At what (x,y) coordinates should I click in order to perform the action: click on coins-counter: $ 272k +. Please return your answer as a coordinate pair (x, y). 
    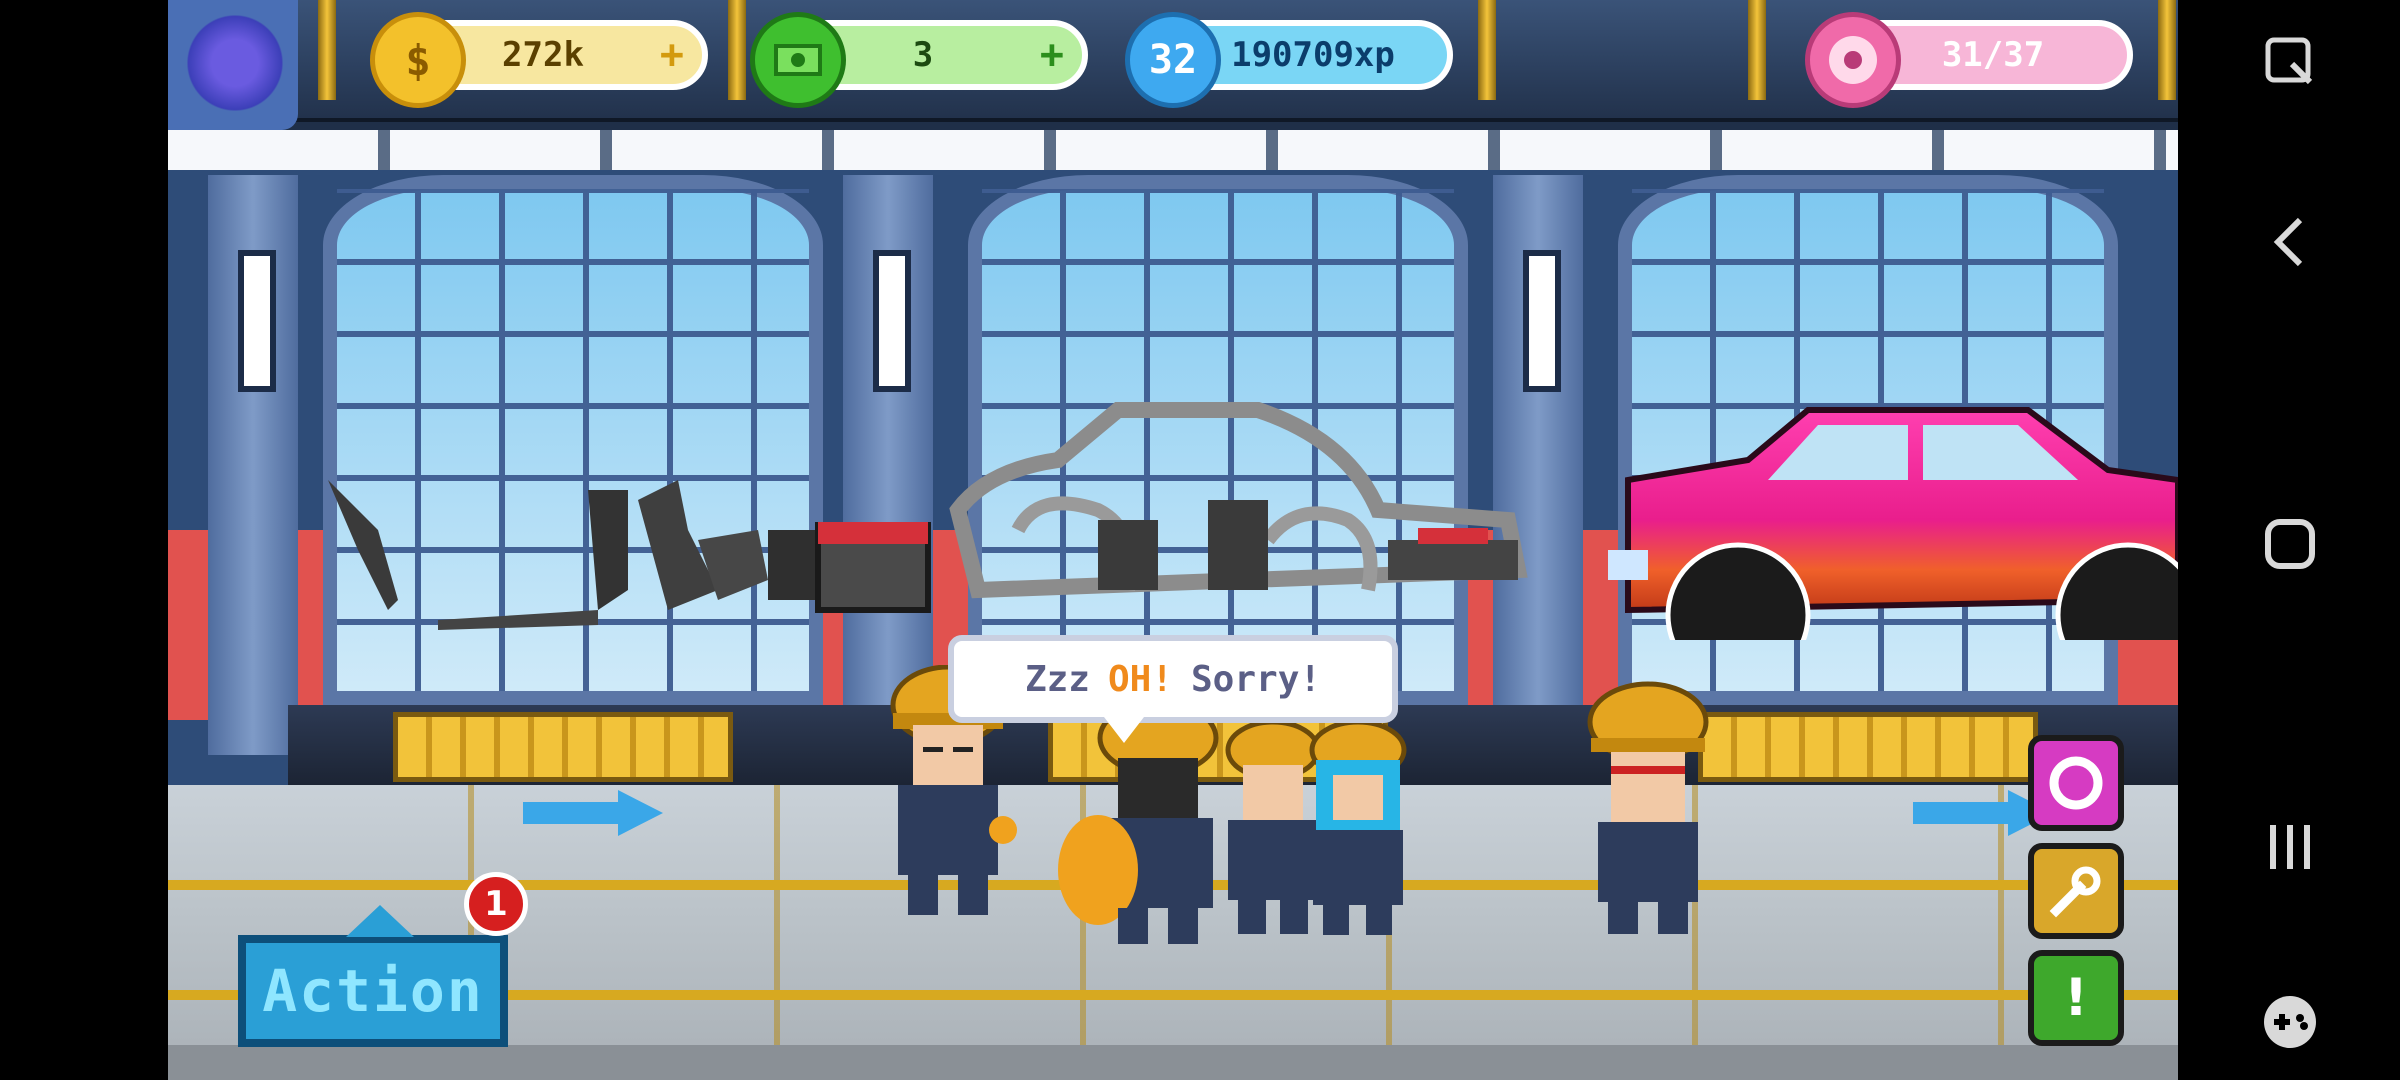
    Looking at the image, I should click on (539, 60).